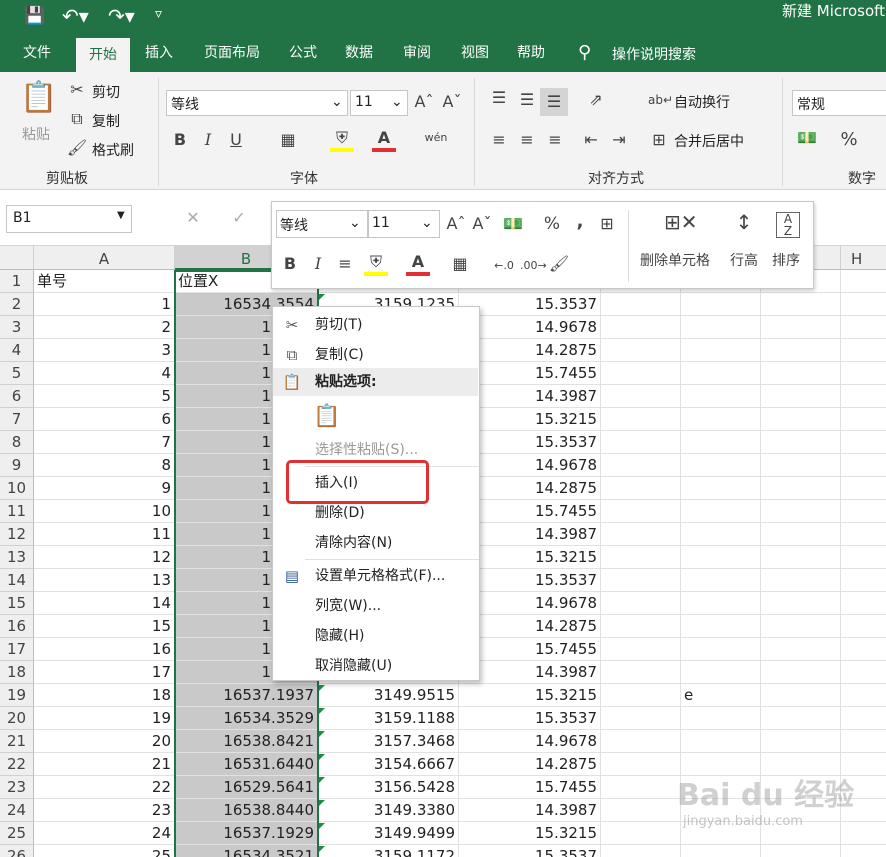 The width and height of the screenshot is (886, 857). I want to click on table-cell-d: 15.3215, so click(530, 695).